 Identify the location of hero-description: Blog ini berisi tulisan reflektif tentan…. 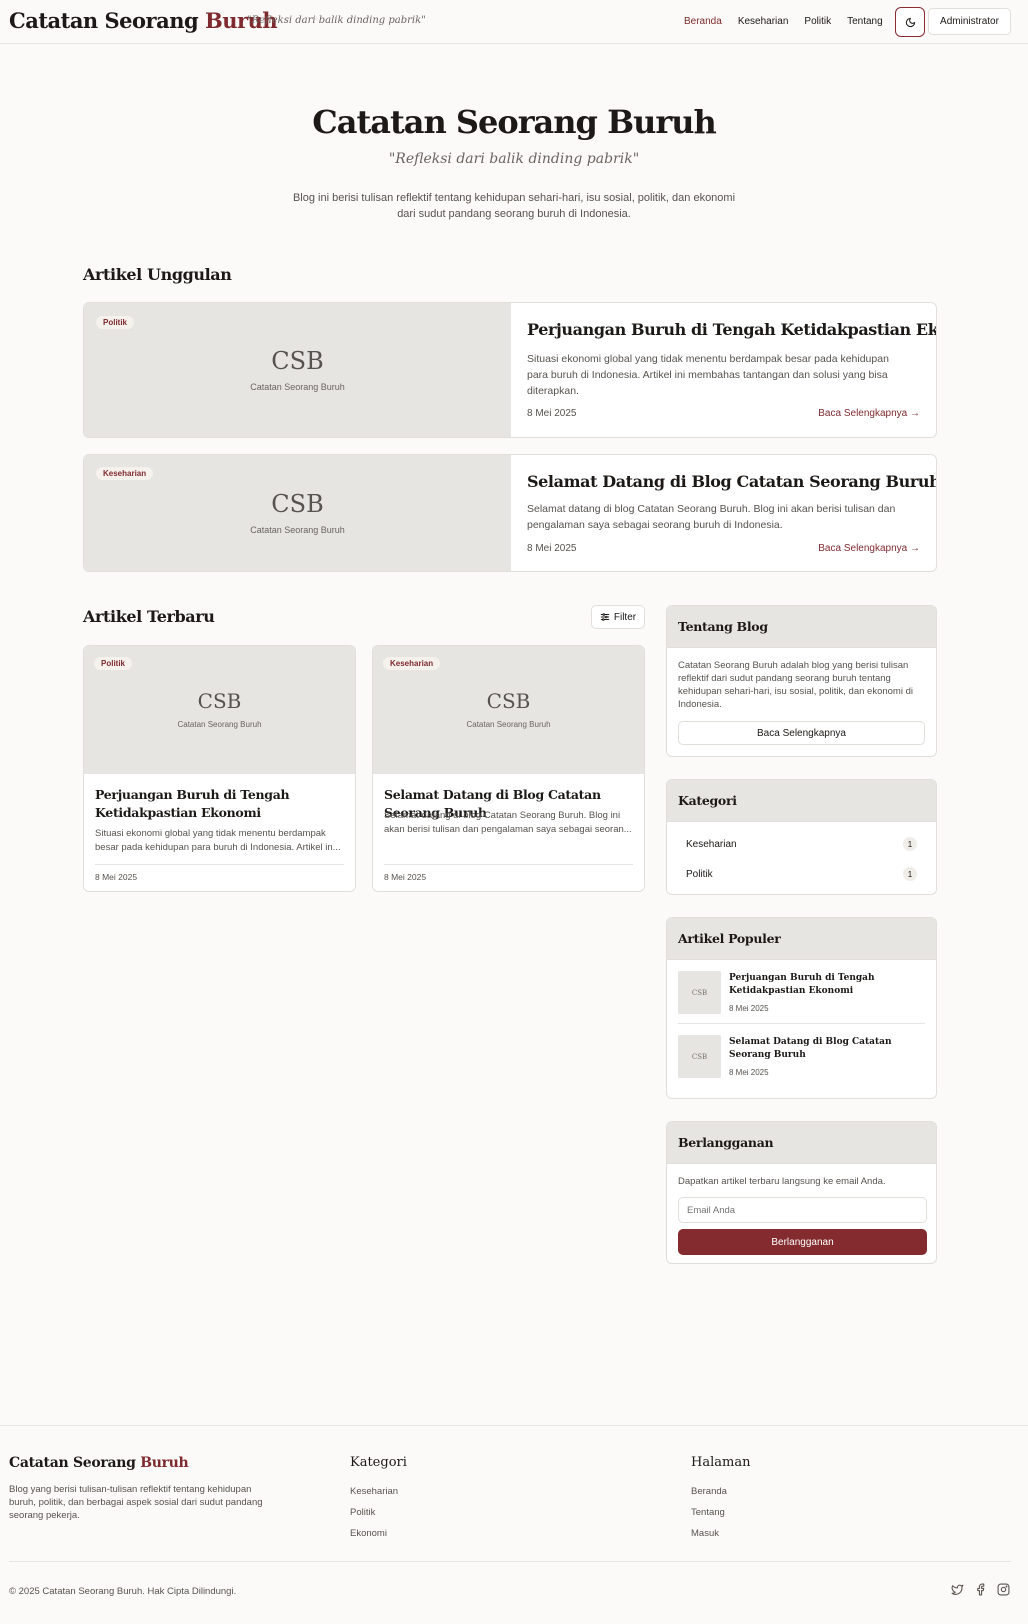
(514, 206).